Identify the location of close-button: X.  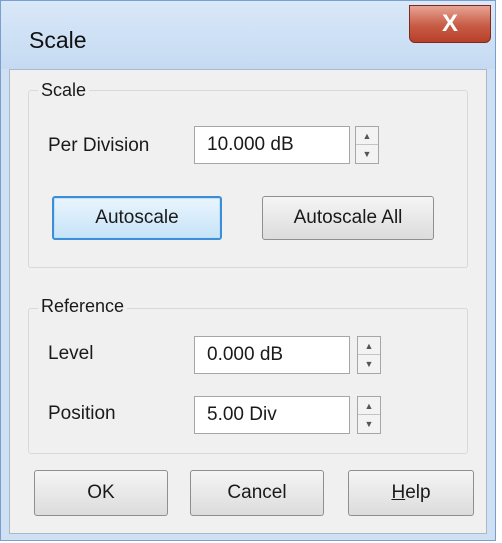
(450, 24).